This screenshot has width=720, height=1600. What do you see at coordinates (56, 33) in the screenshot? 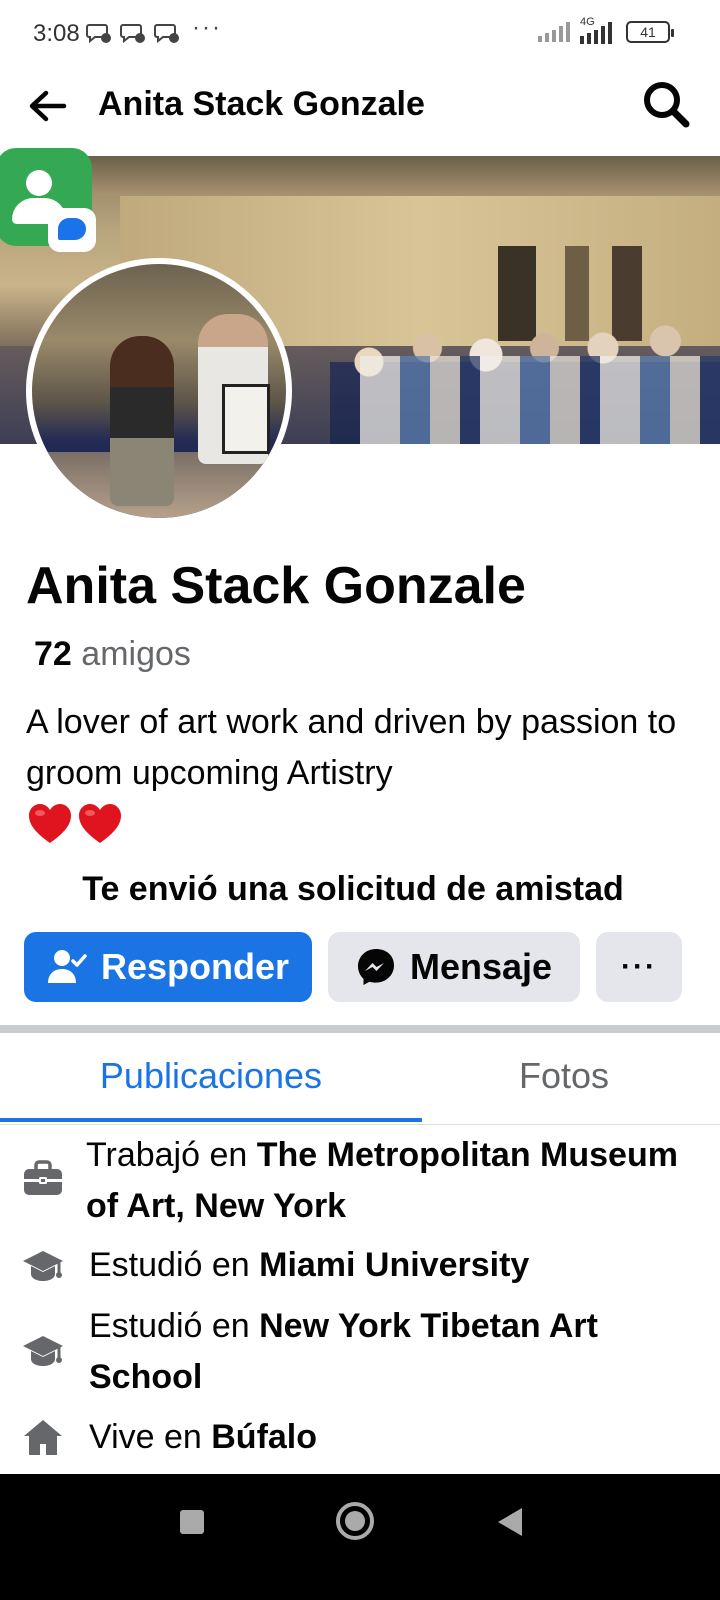
I see `status-time: 3:08` at bounding box center [56, 33].